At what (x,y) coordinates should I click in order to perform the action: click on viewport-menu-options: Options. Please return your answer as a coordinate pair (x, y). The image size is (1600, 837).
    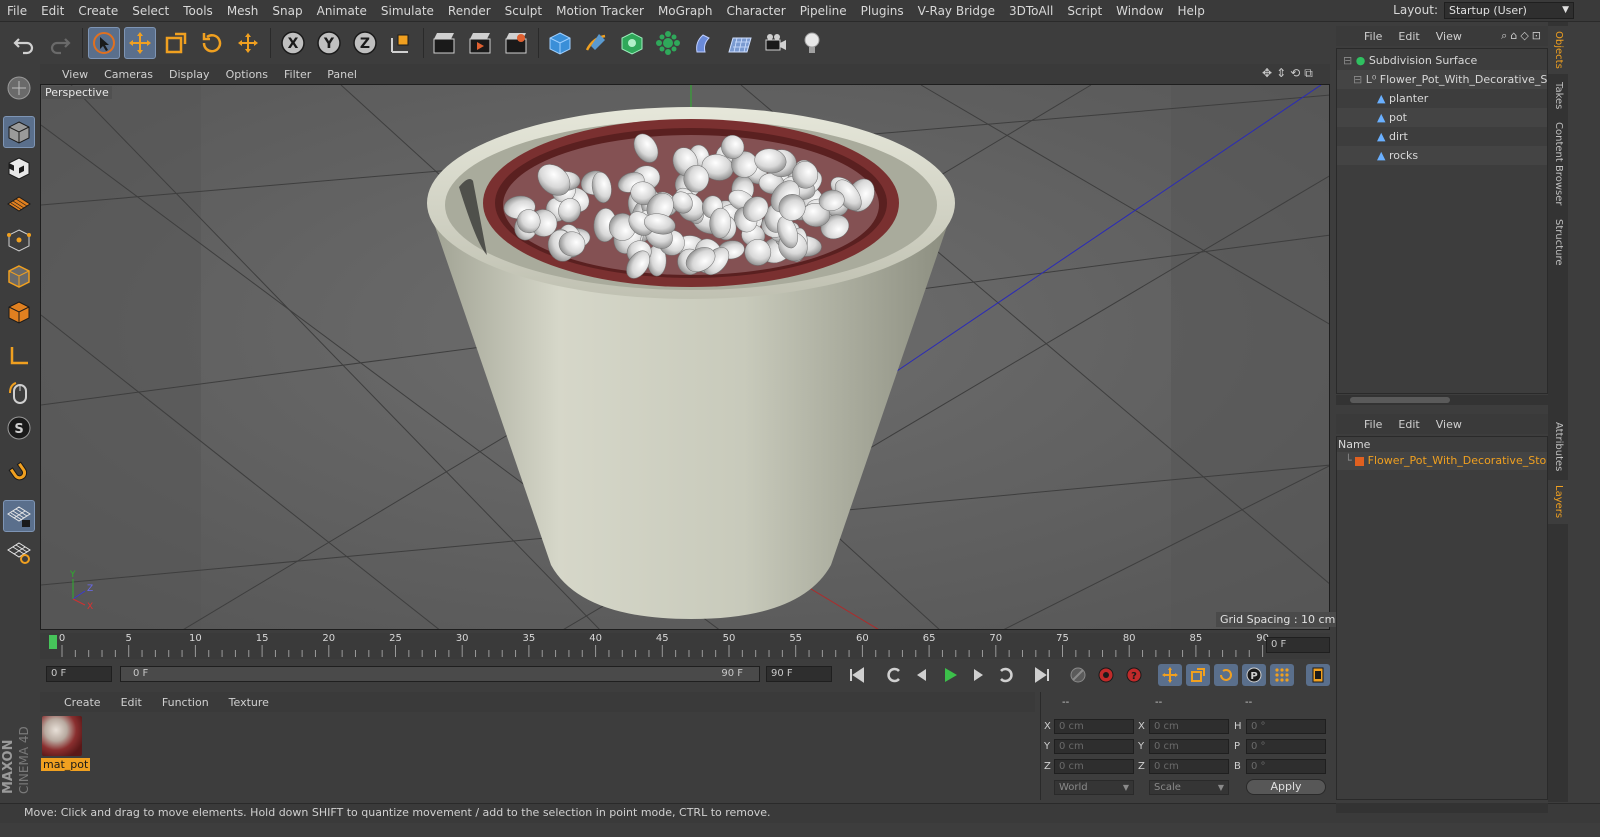
    Looking at the image, I should click on (247, 74).